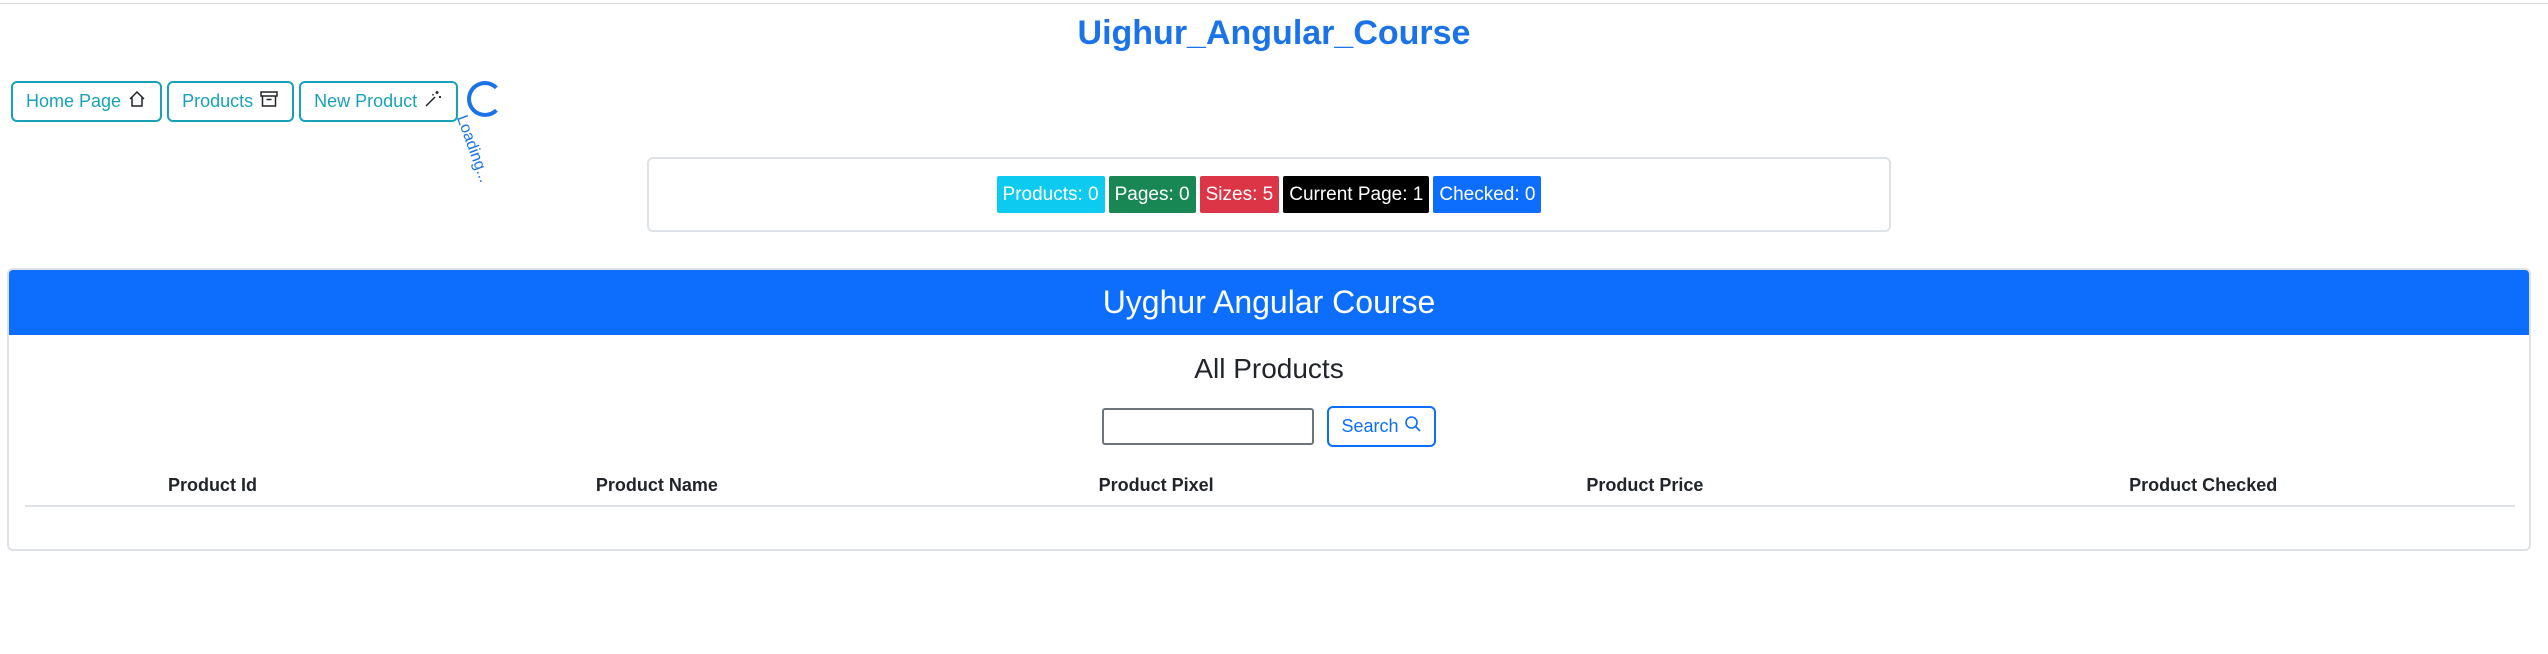  I want to click on search-button-label: Search, so click(1370, 426).